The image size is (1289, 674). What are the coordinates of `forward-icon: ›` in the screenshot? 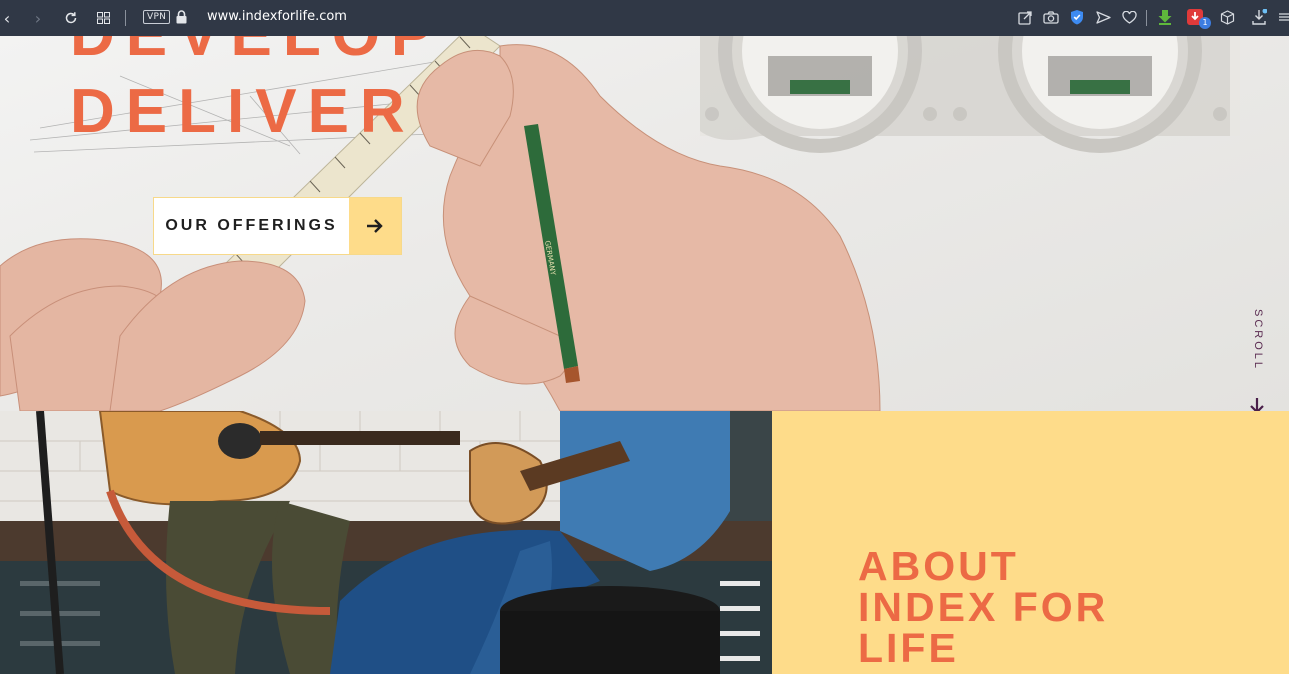 It's located at (38, 18).